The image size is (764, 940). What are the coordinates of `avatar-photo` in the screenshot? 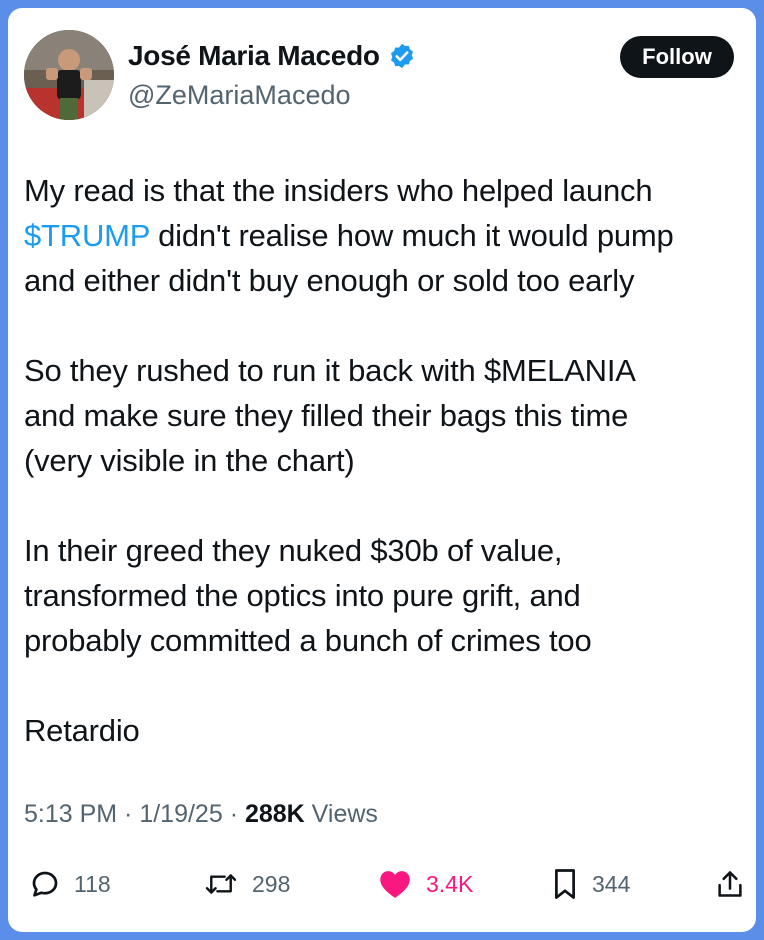 It's located at (69, 75).